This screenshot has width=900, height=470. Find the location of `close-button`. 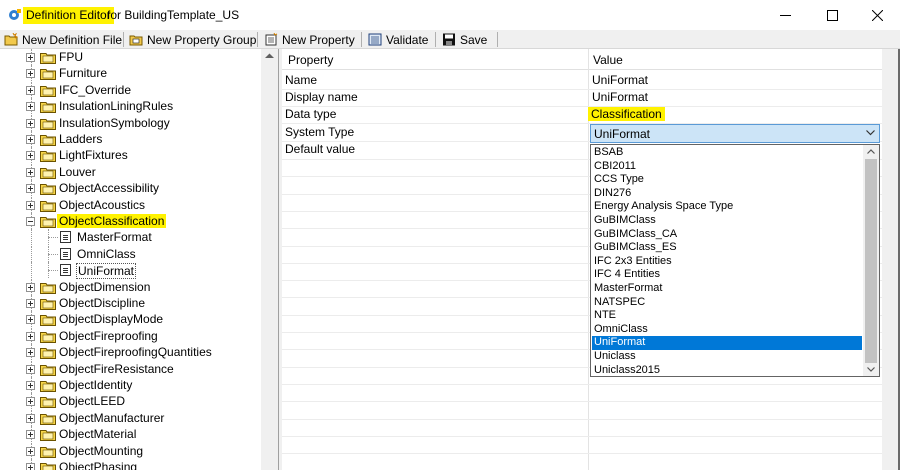

close-button is located at coordinates (877, 15).